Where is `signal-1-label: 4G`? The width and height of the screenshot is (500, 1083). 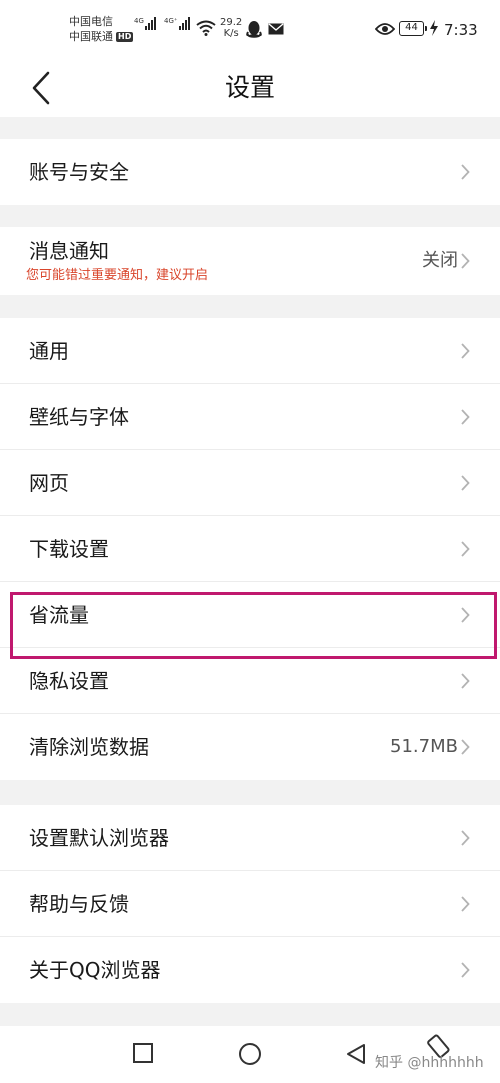
signal-1-label: 4G is located at coordinates (139, 21).